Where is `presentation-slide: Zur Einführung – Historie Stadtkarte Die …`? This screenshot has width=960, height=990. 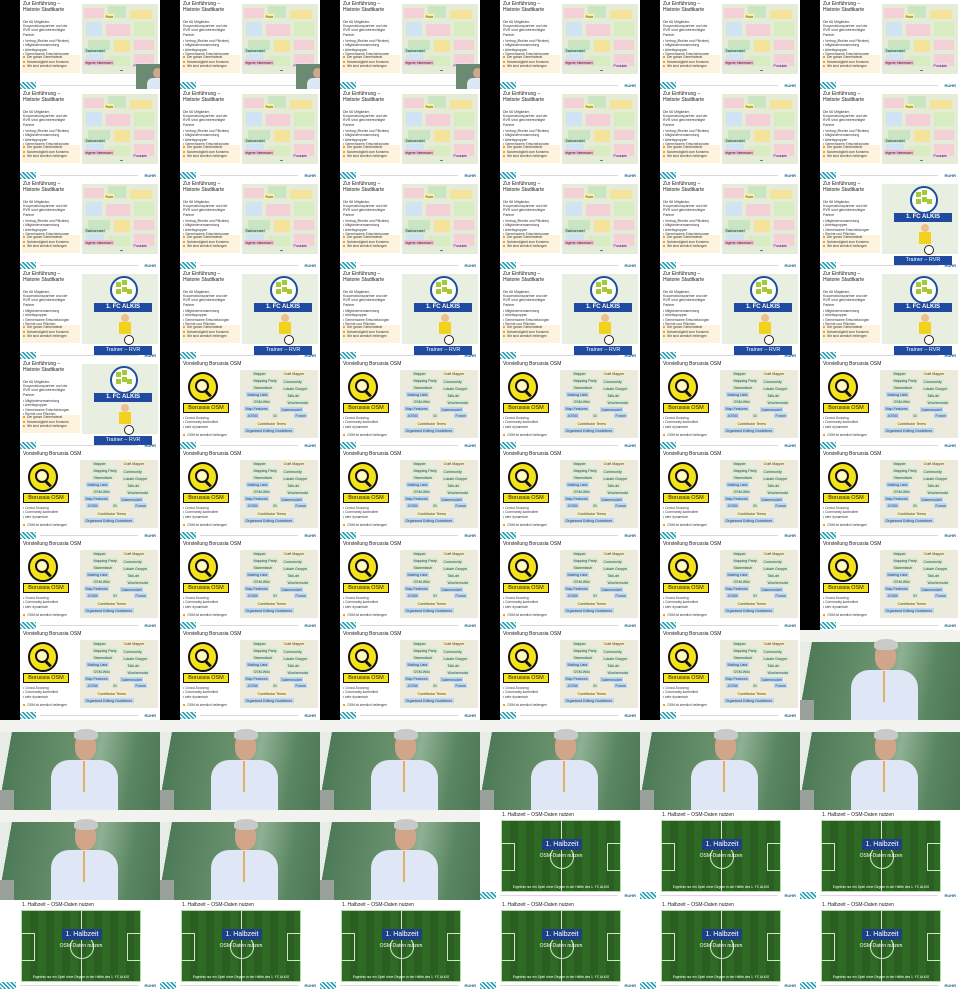 presentation-slide: Zur Einführung – Historie Stadtkarte Die … is located at coordinates (90, 315).